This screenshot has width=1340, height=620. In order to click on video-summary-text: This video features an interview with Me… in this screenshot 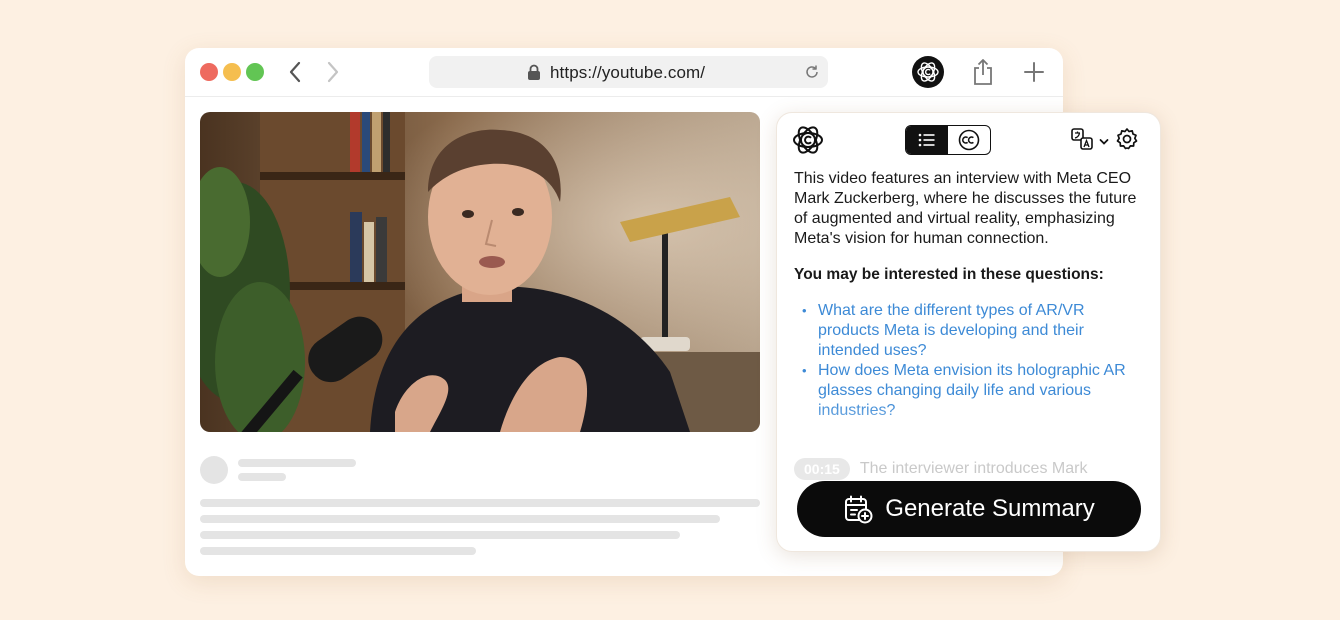, I will do `click(965, 208)`.